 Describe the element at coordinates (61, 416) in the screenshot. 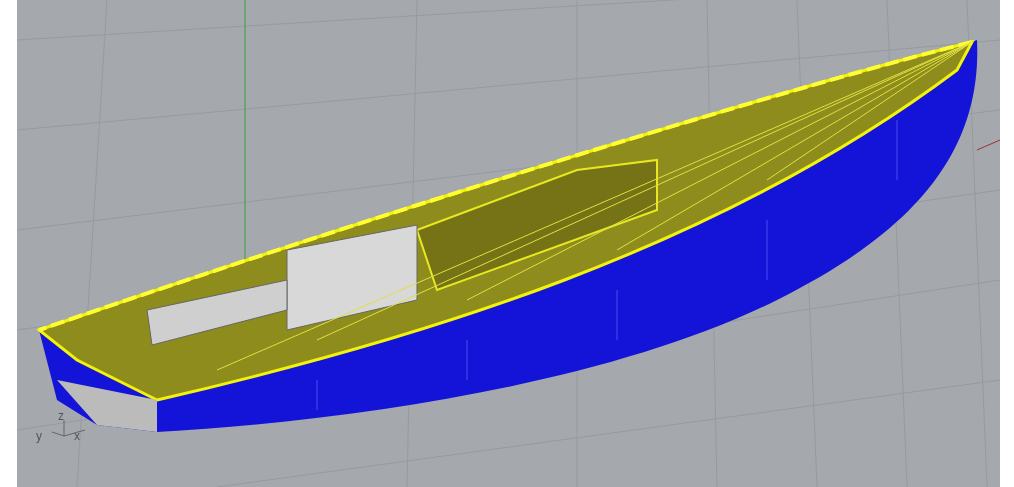

I see `axis-label: z` at that location.